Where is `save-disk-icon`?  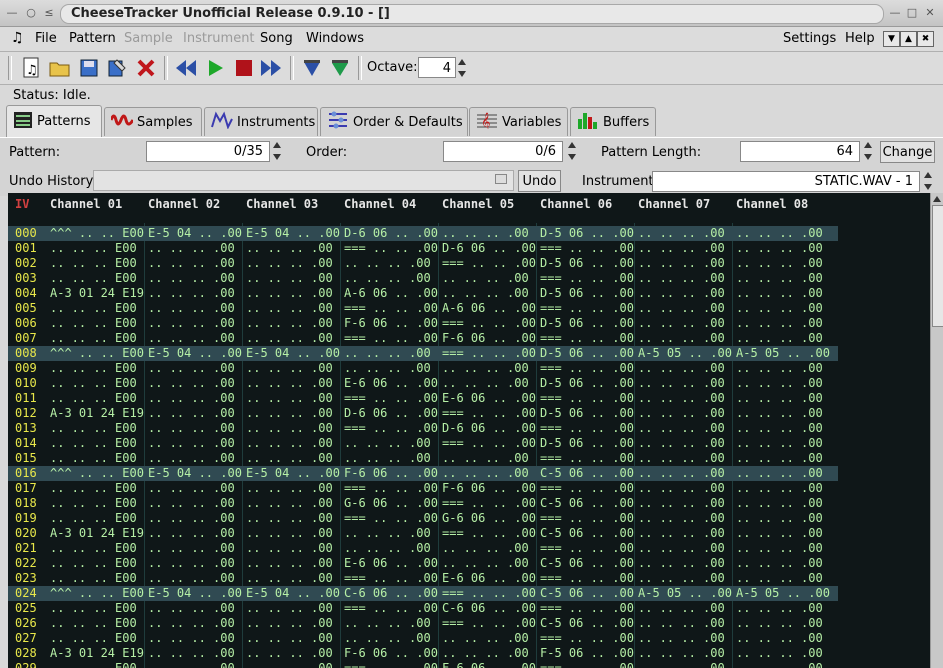 save-disk-icon is located at coordinates (89, 68).